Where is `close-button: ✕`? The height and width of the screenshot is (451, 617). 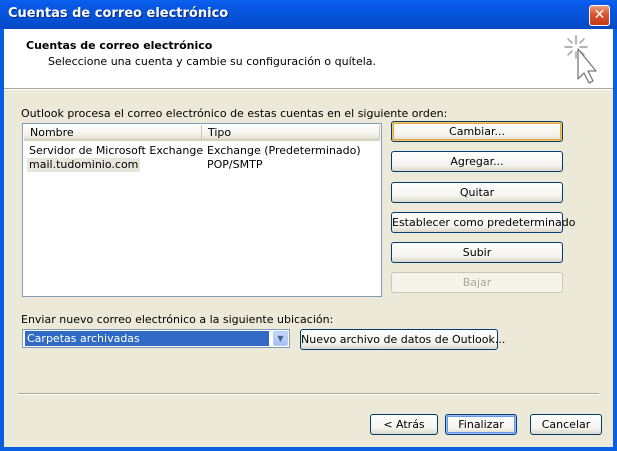
close-button: ✕ is located at coordinates (599, 15).